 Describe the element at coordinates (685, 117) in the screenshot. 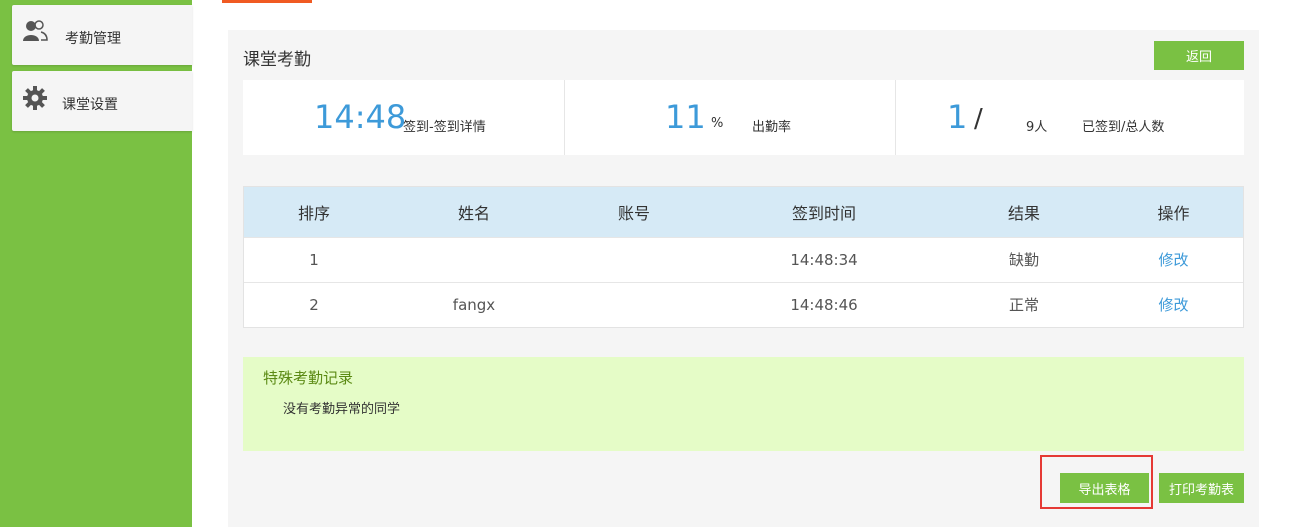

I see `rate-value: 11` at that location.